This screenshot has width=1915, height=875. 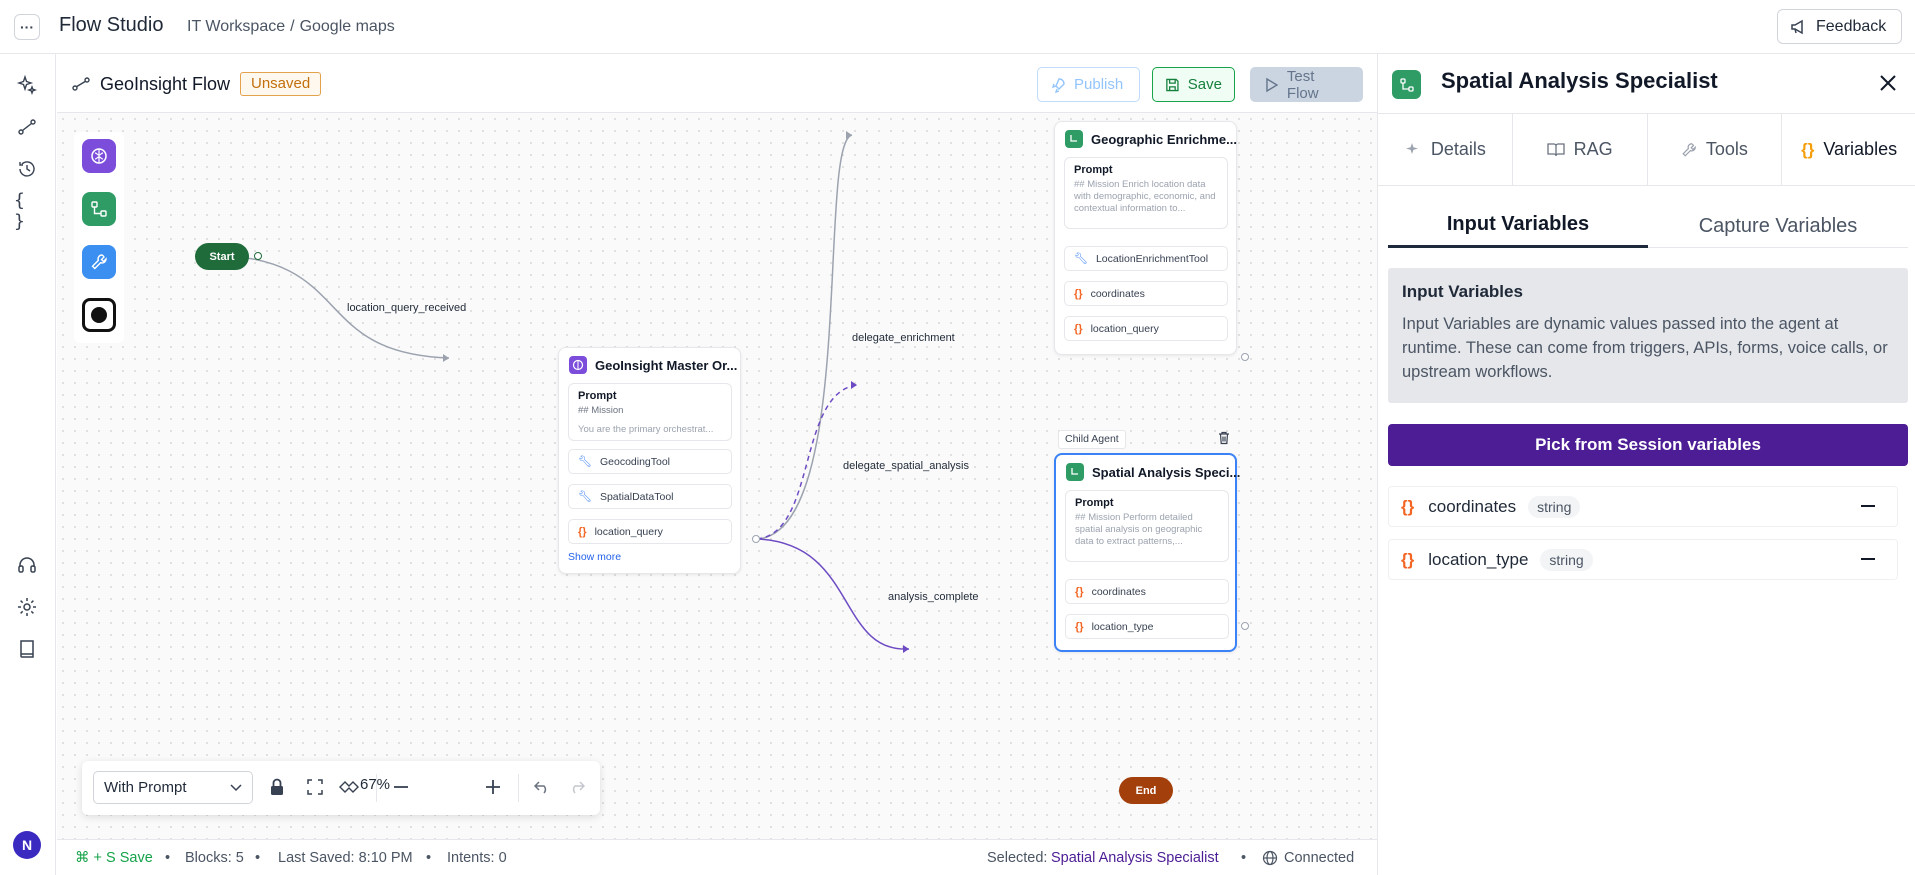 What do you see at coordinates (347, 27) in the screenshot?
I see `breadcrumb-page: Google maps` at bounding box center [347, 27].